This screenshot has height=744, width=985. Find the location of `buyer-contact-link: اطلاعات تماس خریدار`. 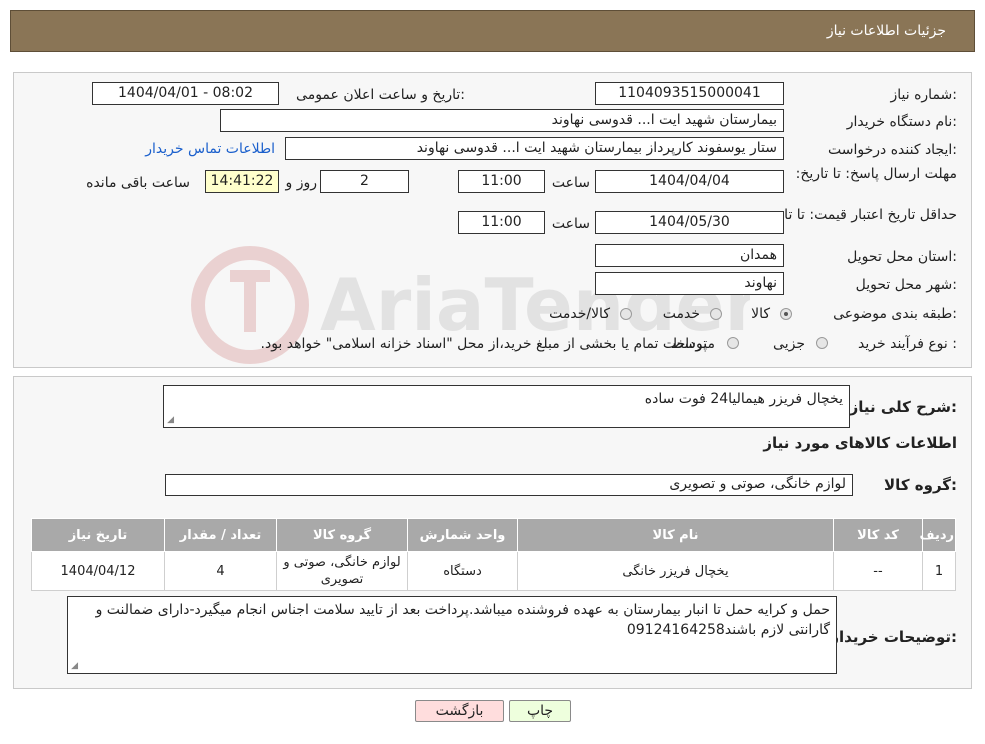

buyer-contact-link: اطلاعات تماس خریدار is located at coordinates (210, 149).